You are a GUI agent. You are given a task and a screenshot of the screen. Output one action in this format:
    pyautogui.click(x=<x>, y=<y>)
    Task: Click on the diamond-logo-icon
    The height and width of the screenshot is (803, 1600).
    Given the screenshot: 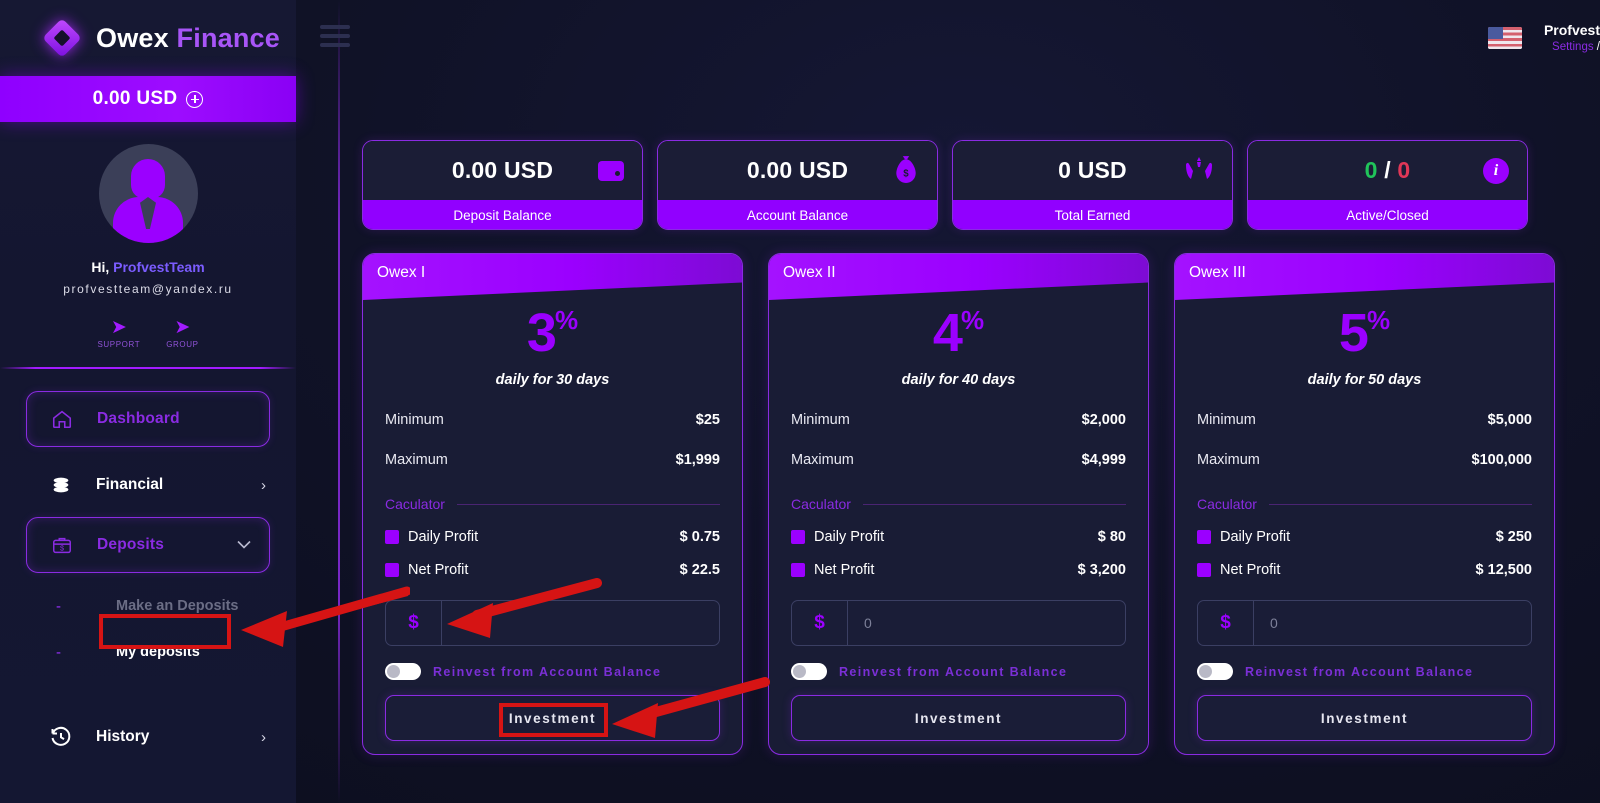 What is the action you would take?
    pyautogui.click(x=62, y=38)
    